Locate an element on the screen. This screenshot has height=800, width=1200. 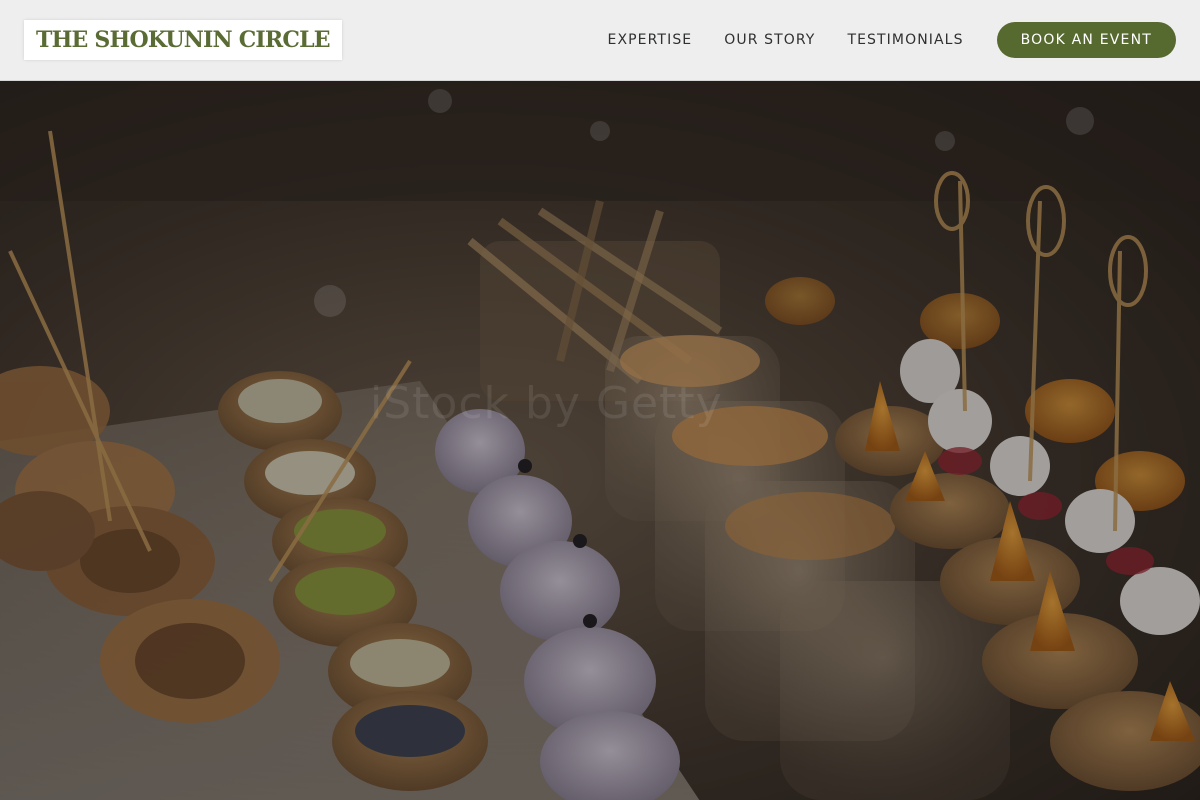
site-logo-text: THE SHOKUNIN CIRCLE is located at coordinates (183, 40).